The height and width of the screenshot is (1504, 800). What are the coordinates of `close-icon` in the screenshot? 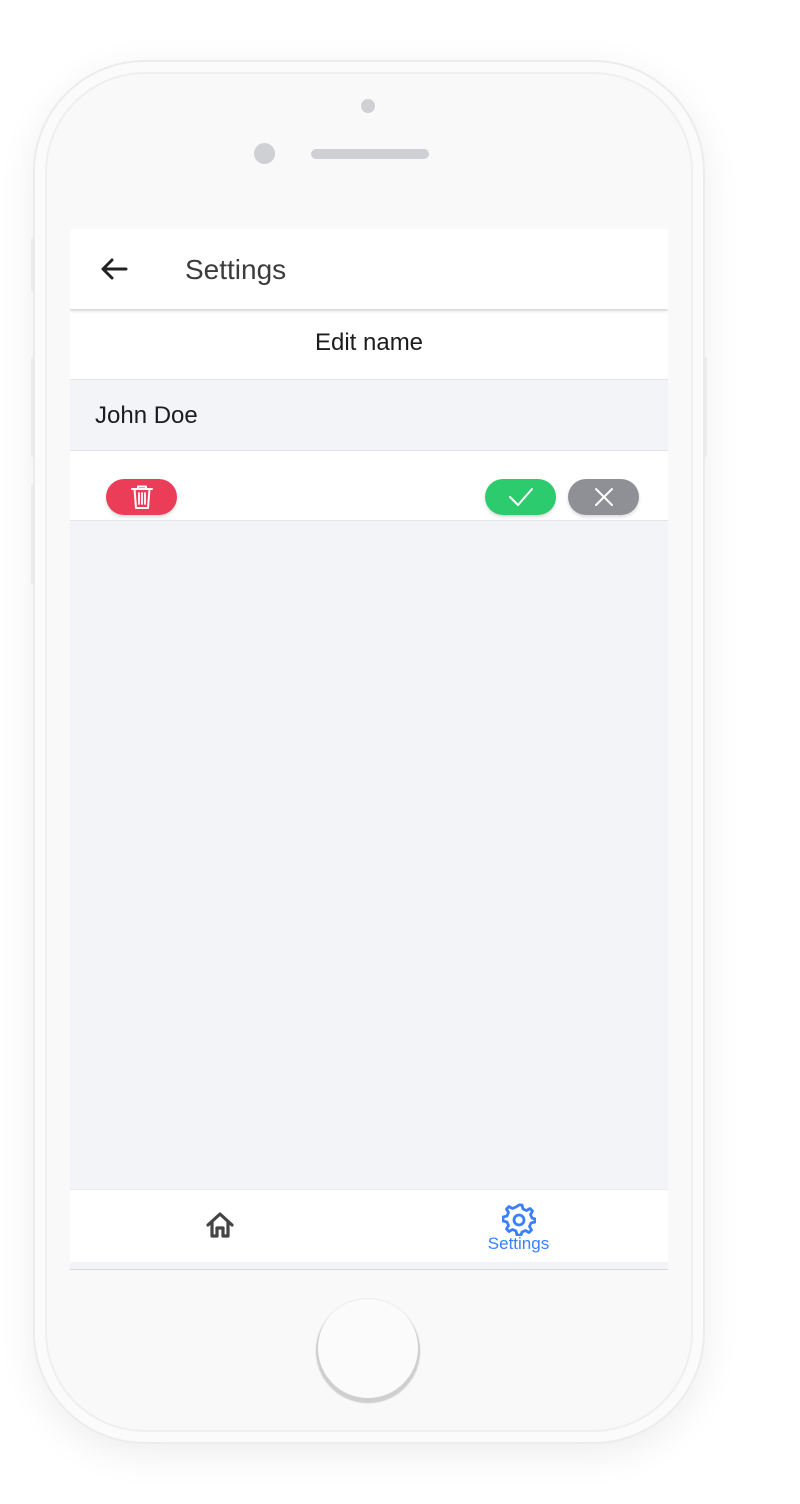 It's located at (603, 497).